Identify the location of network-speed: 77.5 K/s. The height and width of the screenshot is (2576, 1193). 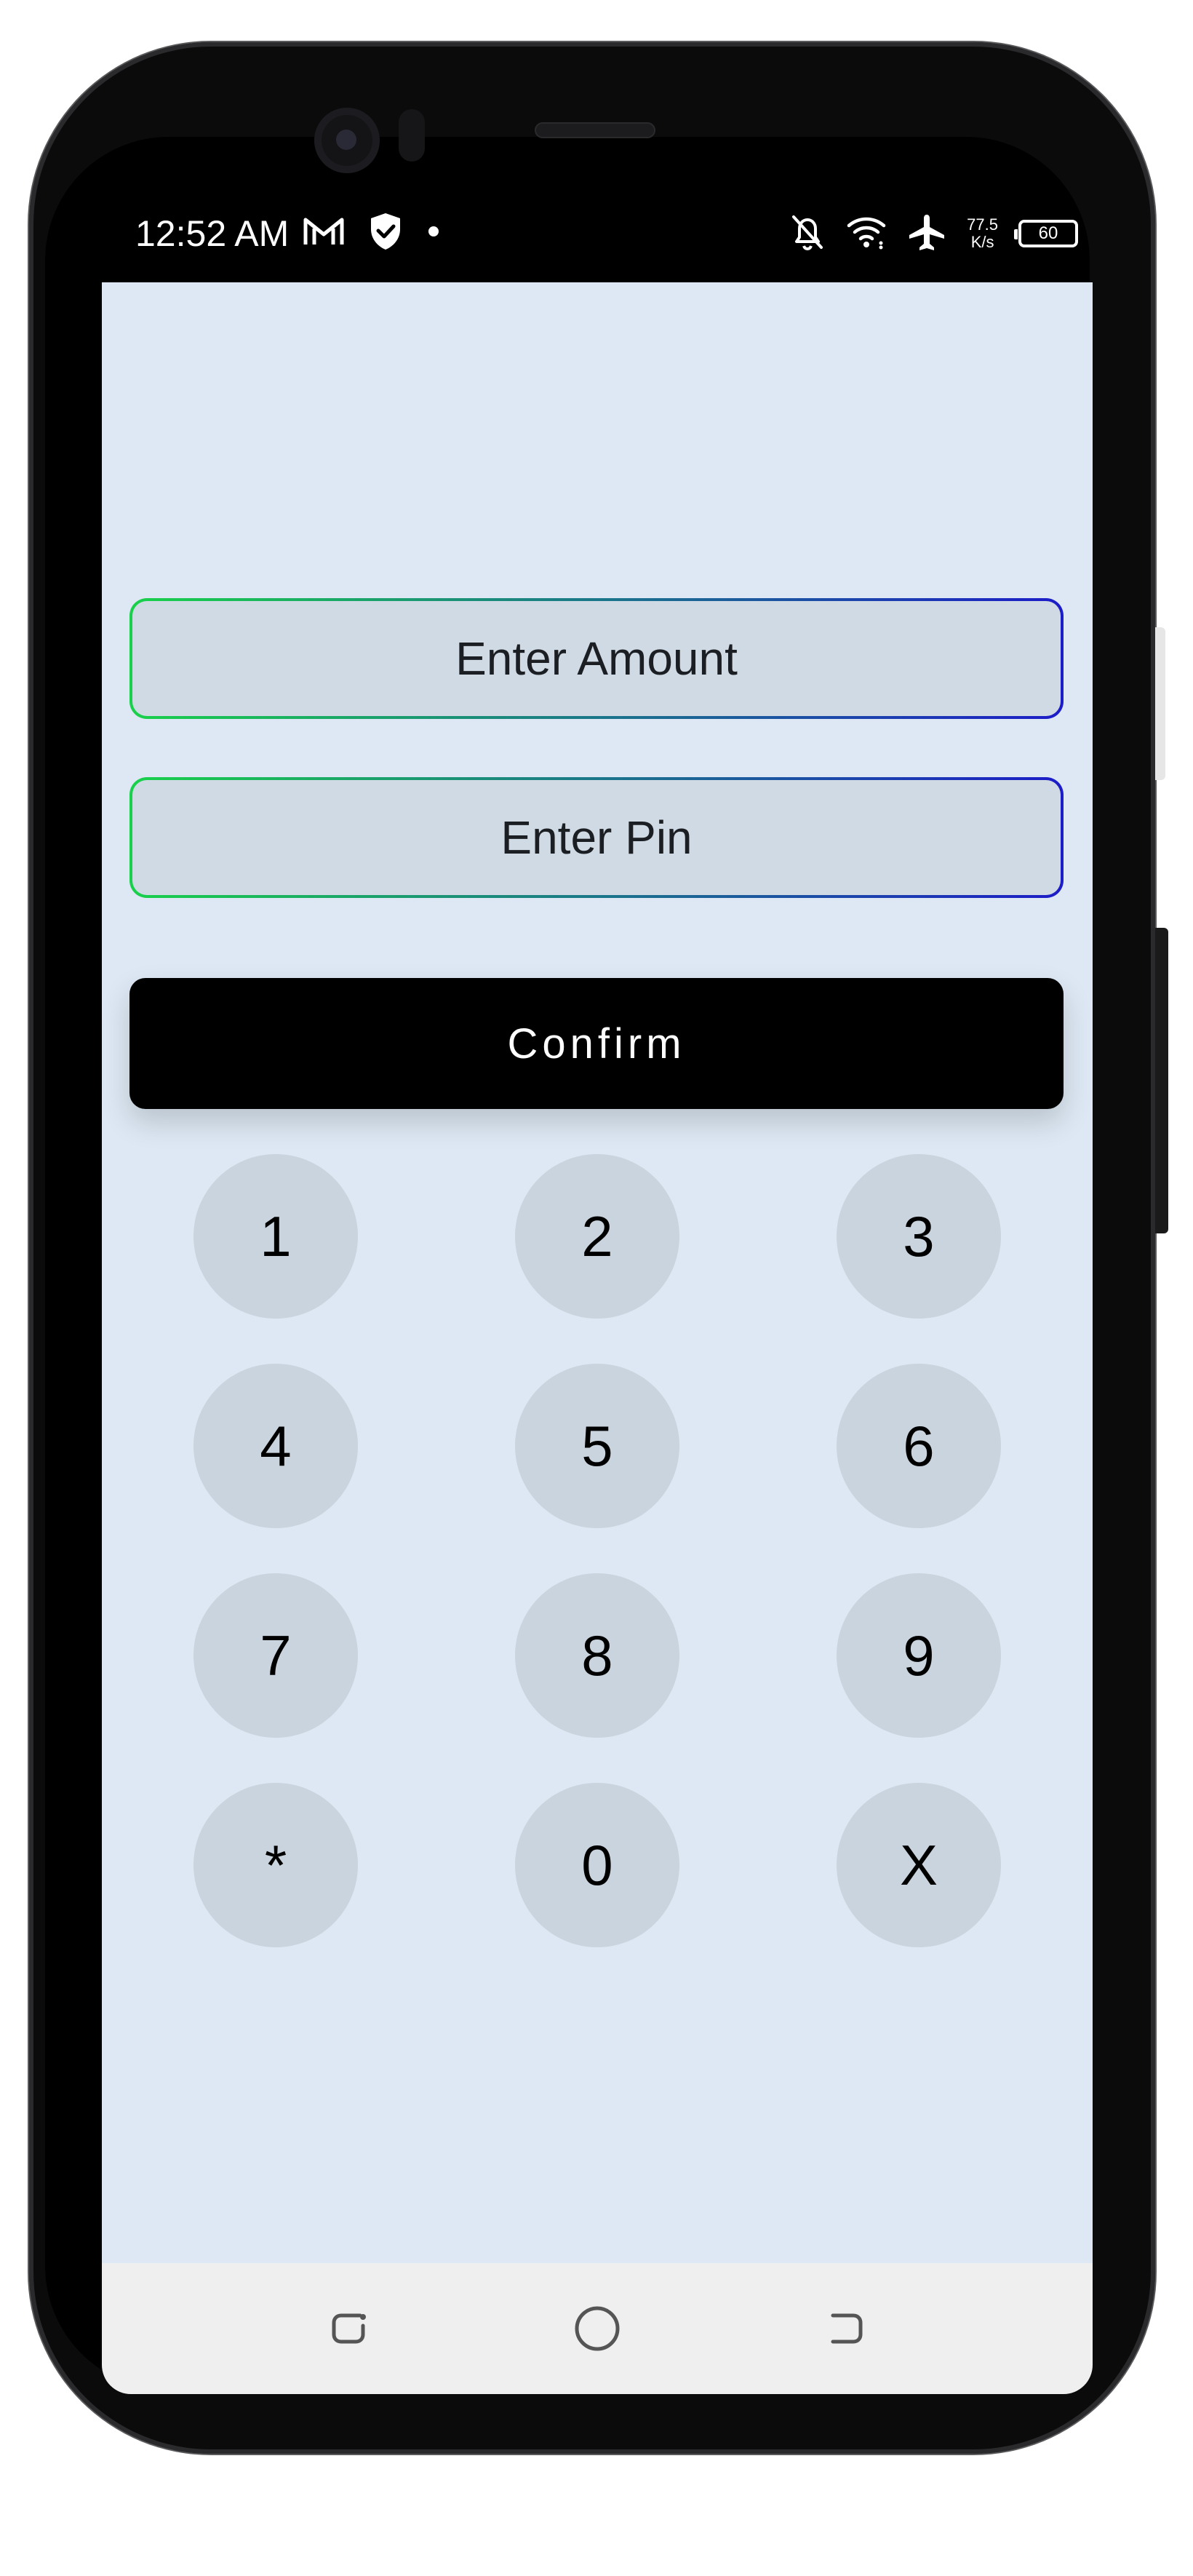
(983, 233).